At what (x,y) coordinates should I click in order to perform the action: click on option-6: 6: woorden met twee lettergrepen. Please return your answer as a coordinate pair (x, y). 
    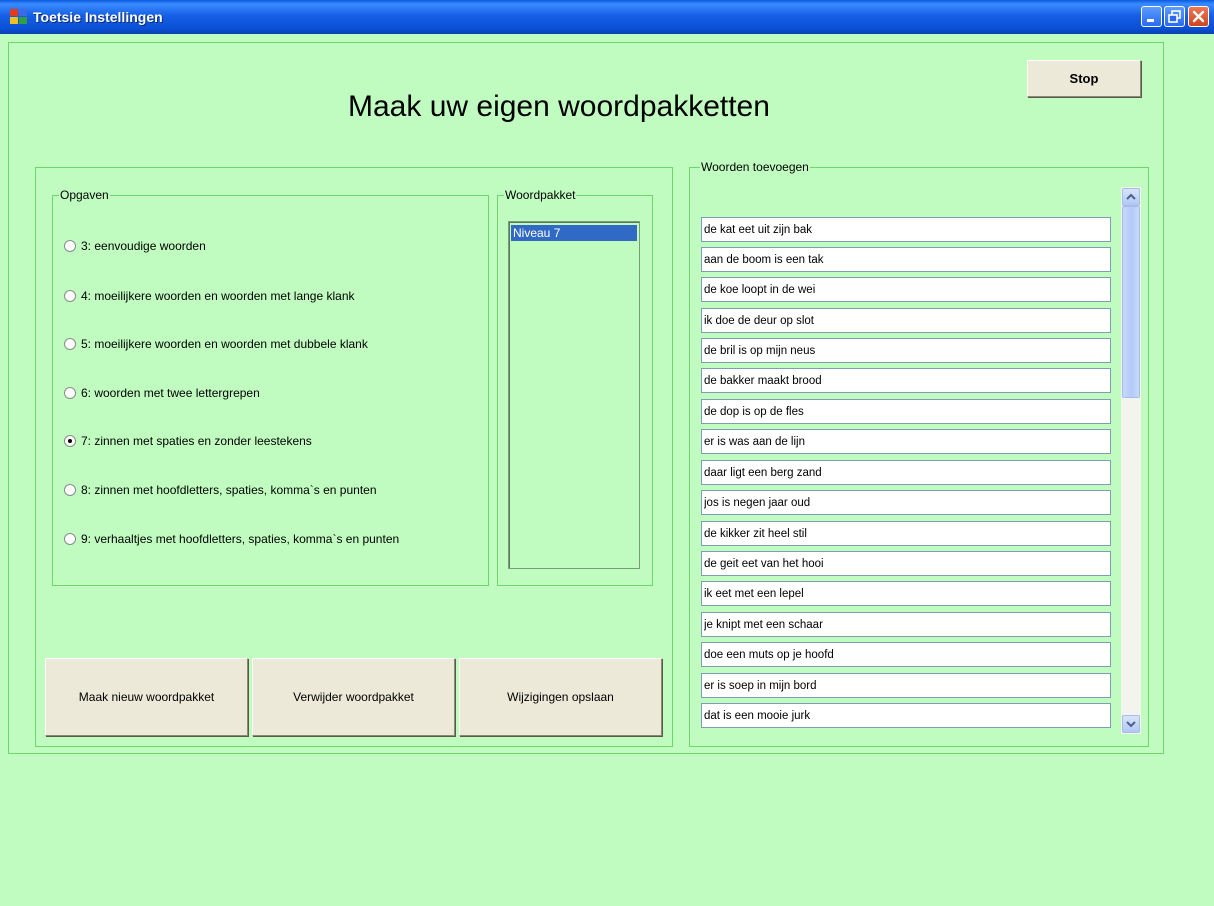
    Looking at the image, I should click on (162, 393).